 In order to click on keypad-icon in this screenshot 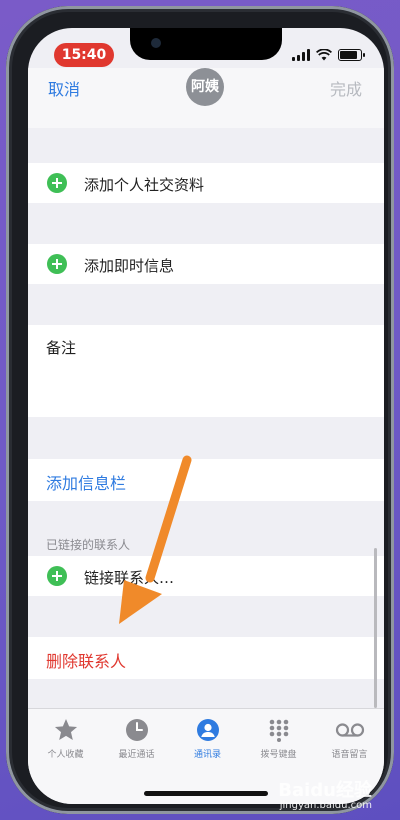, I will do `click(278, 730)`.